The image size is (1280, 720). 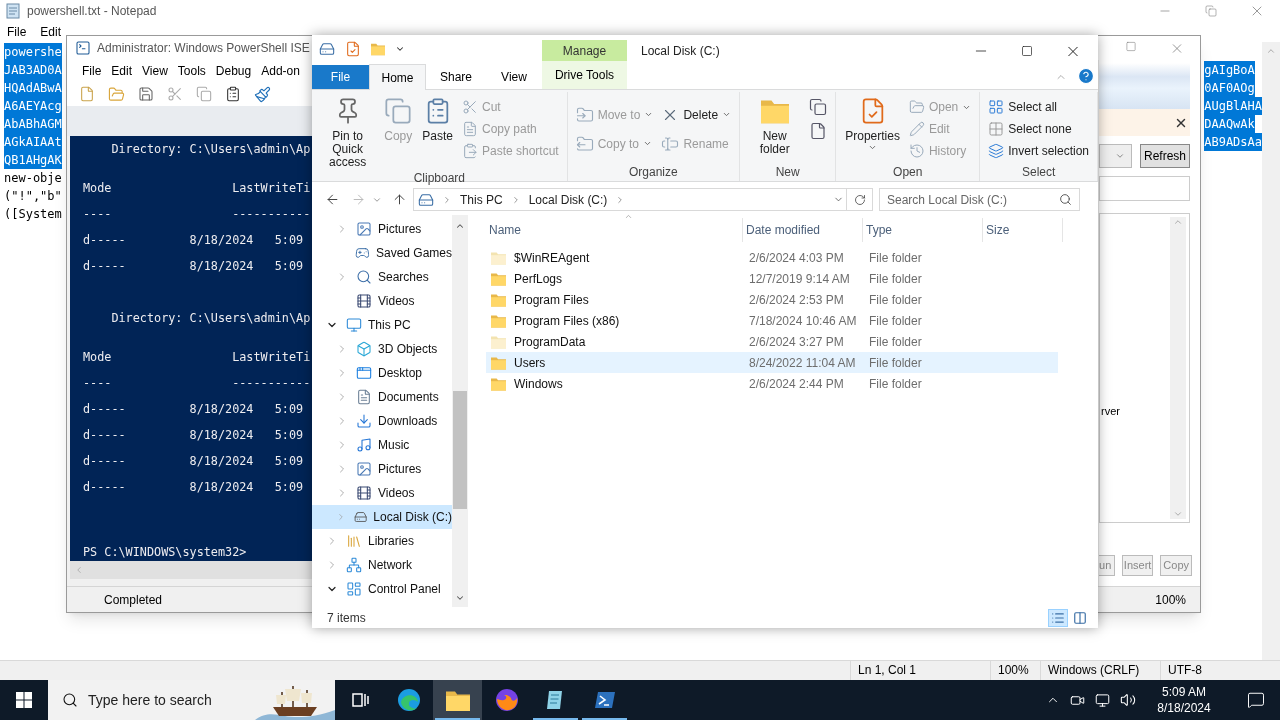 I want to click on cut-icon, so click(x=175, y=94).